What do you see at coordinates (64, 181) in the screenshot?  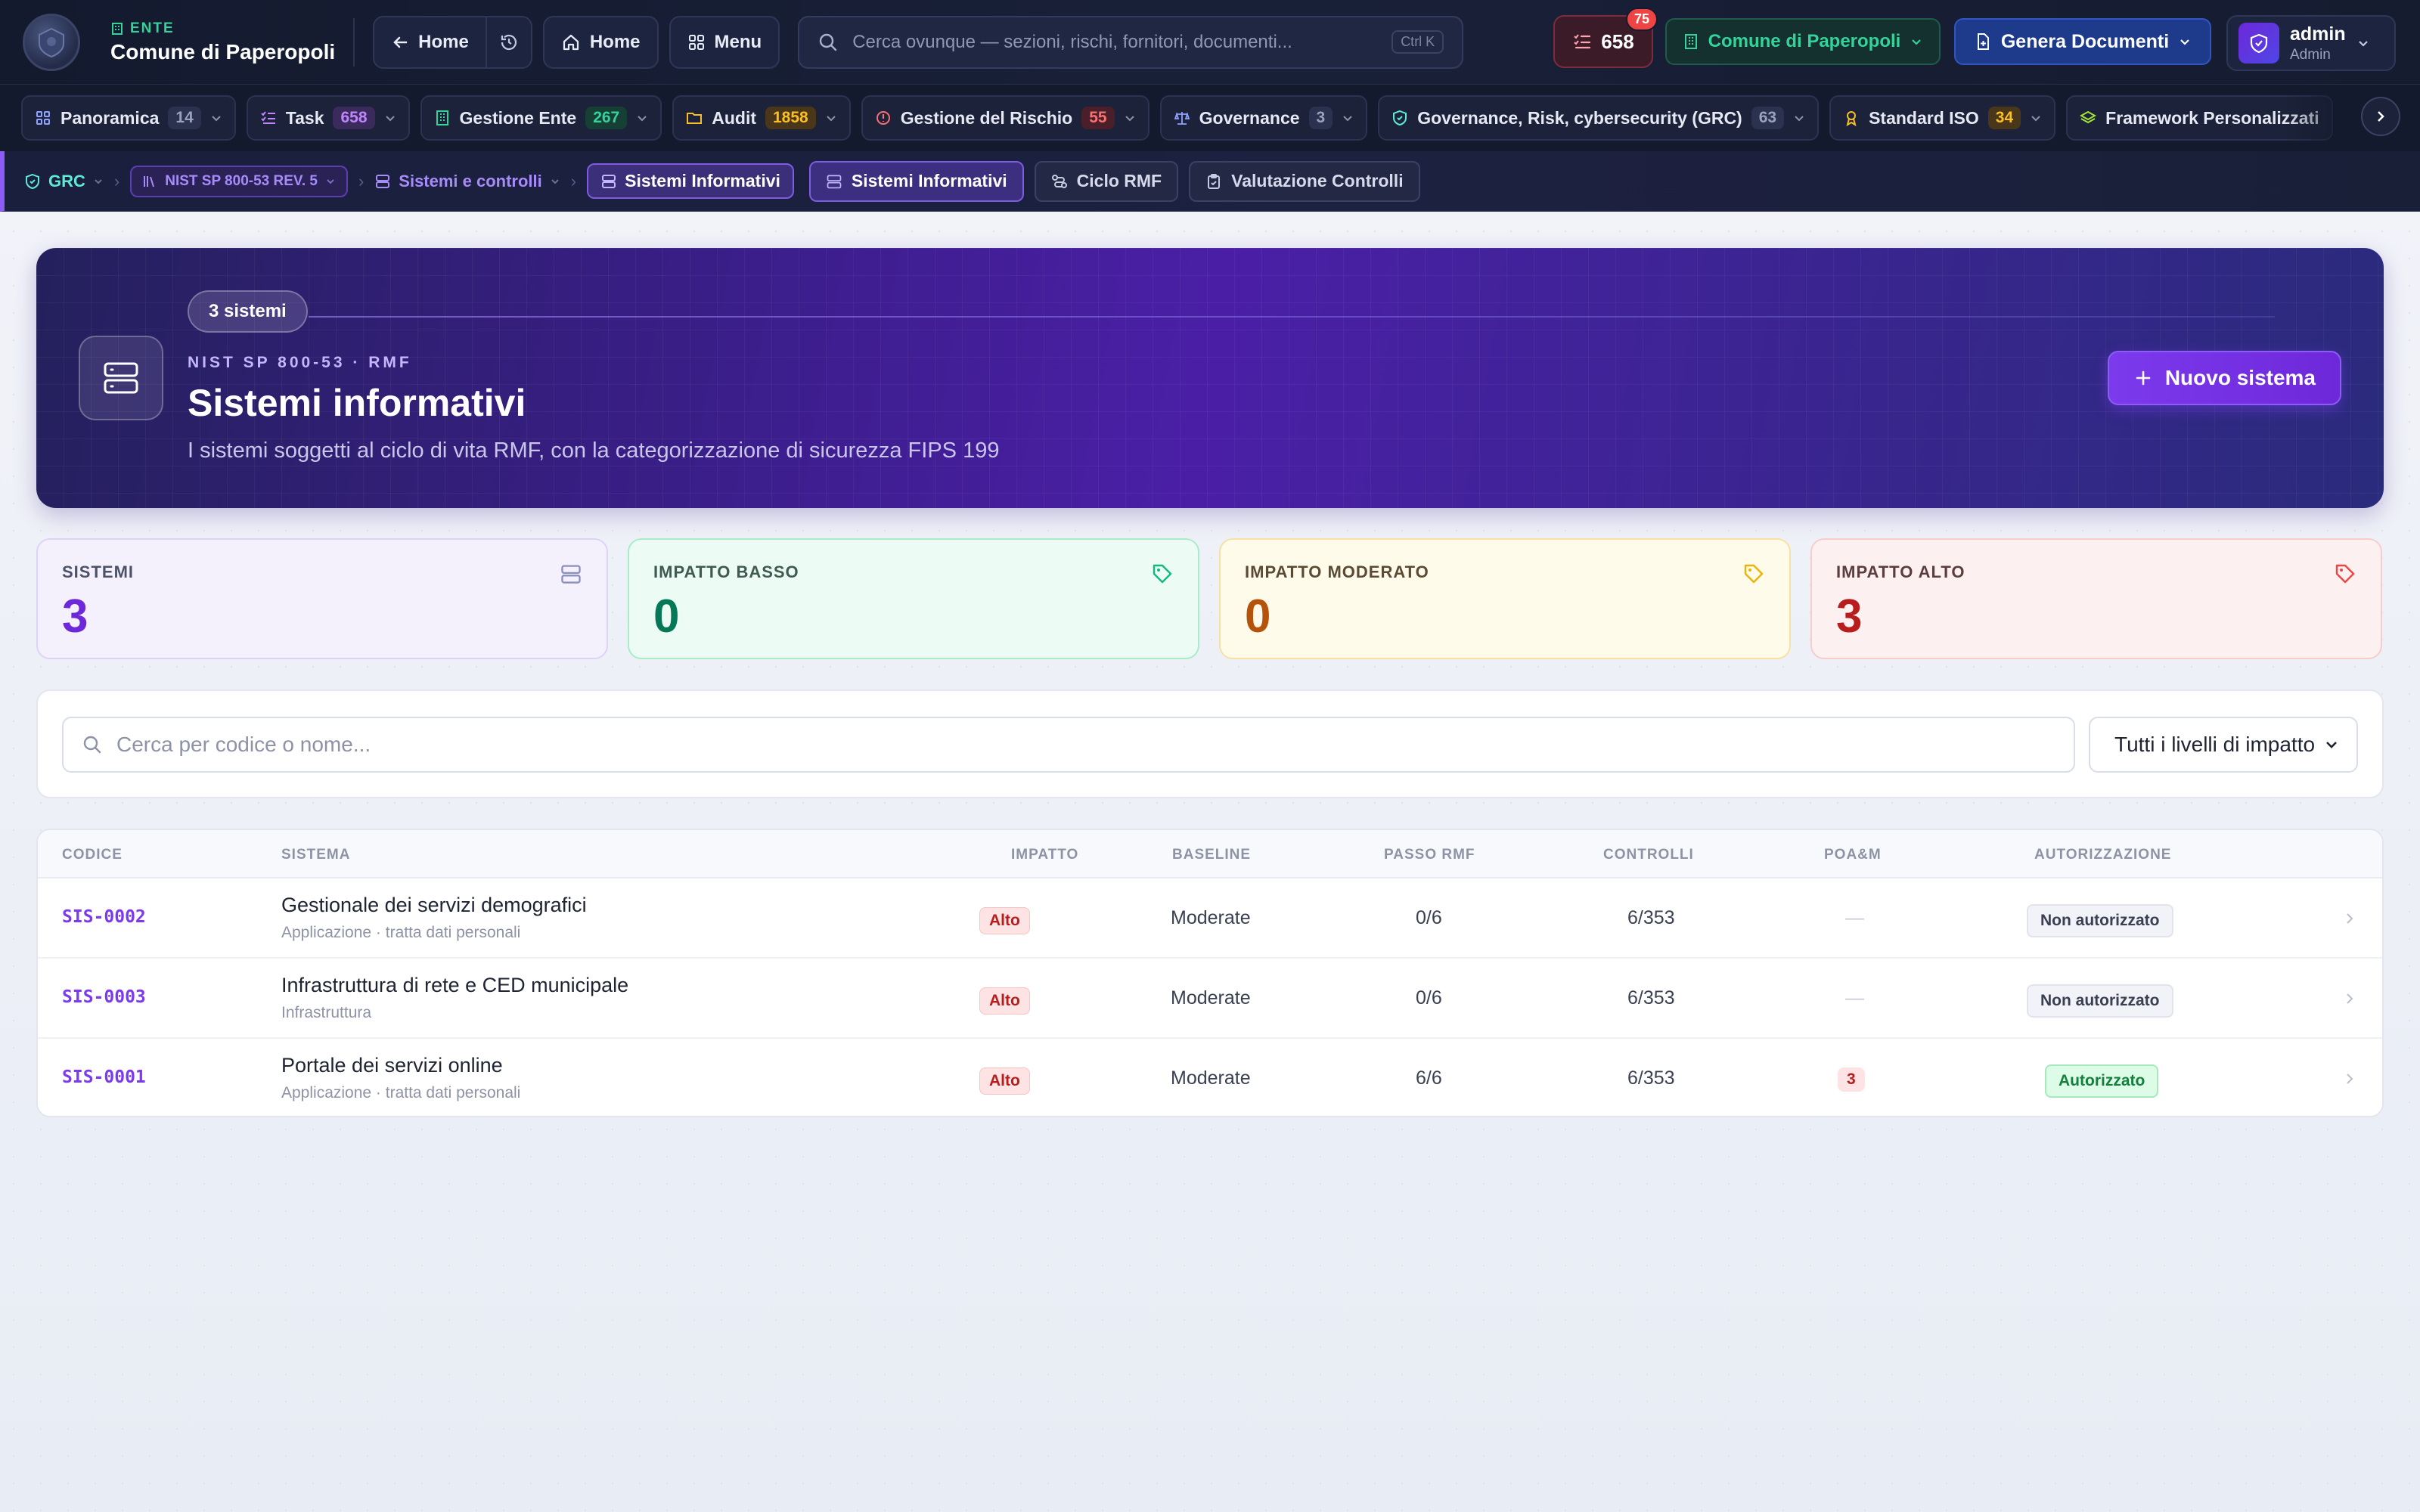 I see `breadcrumb-grc: GRC` at bounding box center [64, 181].